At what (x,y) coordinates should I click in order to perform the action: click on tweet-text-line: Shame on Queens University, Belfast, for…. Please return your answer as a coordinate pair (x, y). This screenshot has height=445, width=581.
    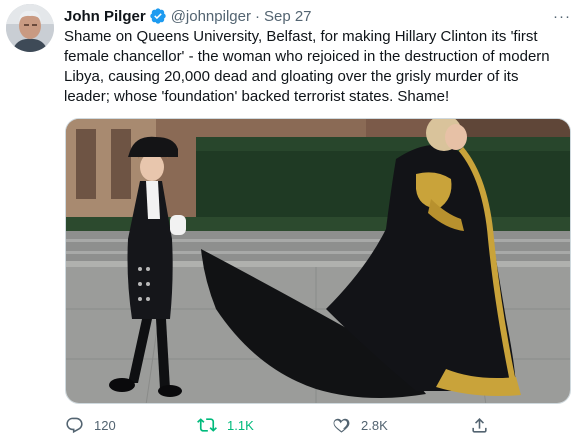
    Looking at the image, I should click on (301, 36).